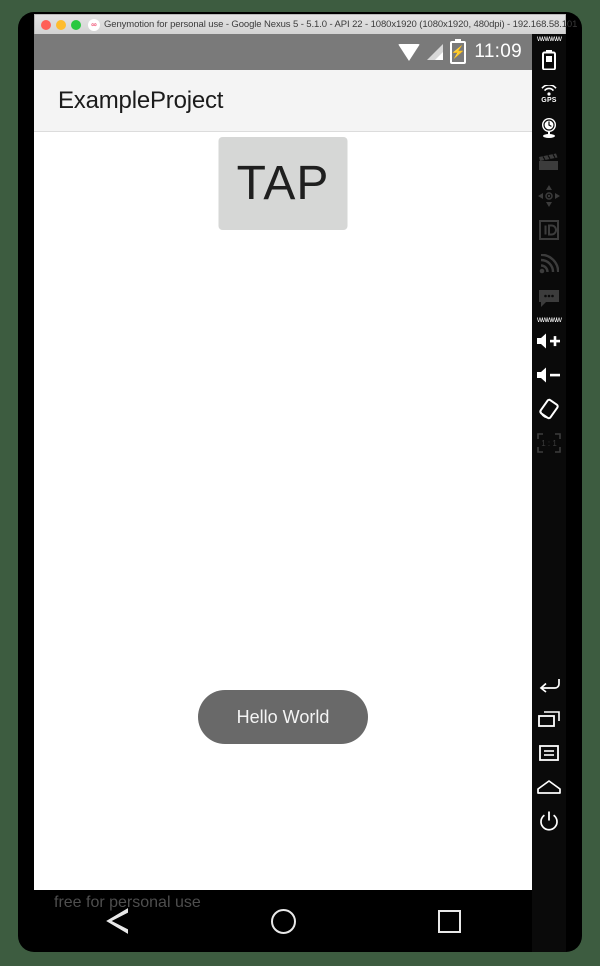 The width and height of the screenshot is (600, 966). I want to click on android-status-bar: ⚡ 11:09, so click(283, 52).